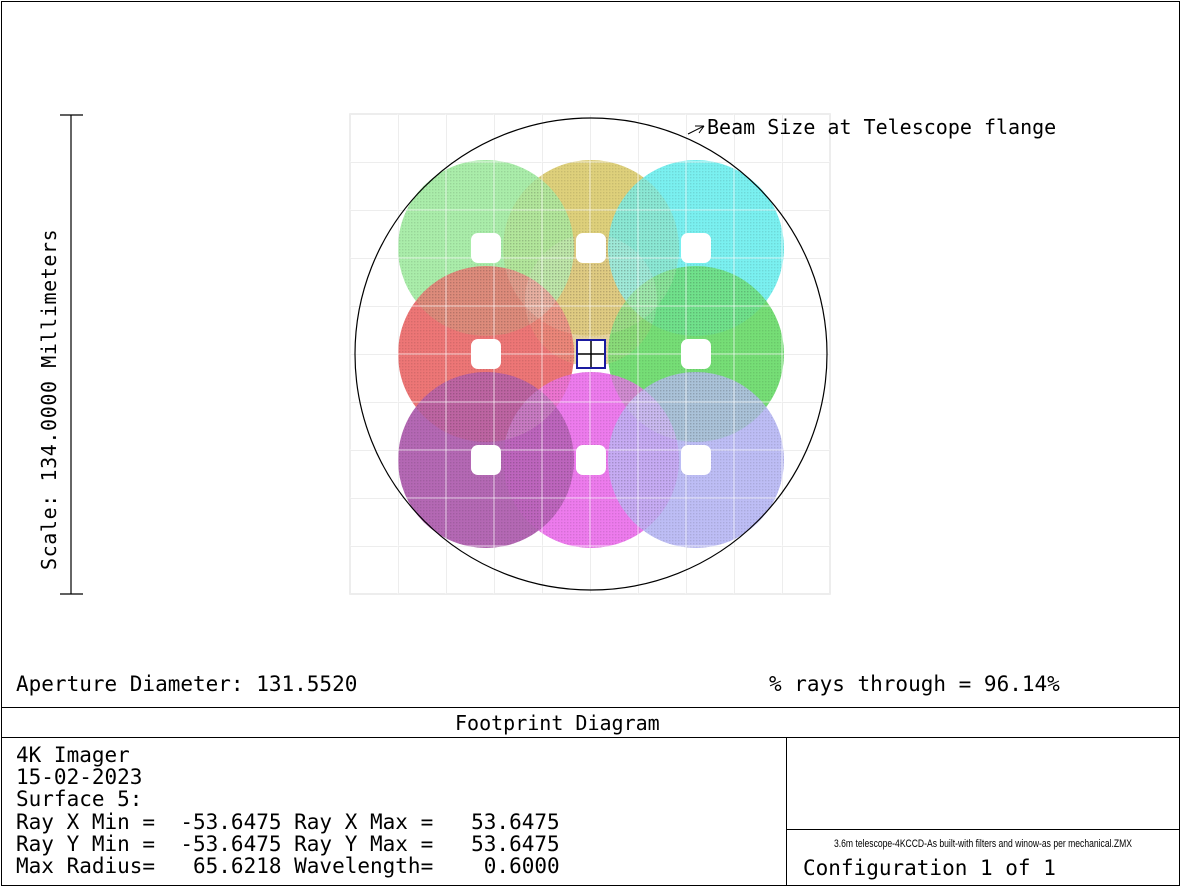 The height and width of the screenshot is (888, 1182). Describe the element at coordinates (590, 707) in the screenshot. I see `title-divider-top` at that location.